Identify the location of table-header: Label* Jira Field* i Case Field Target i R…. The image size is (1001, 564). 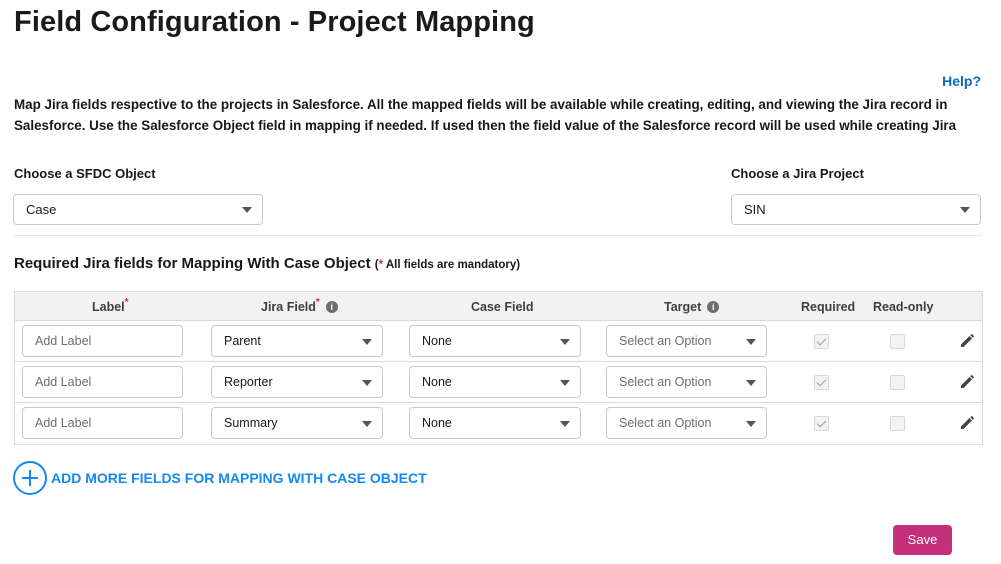
(498, 306).